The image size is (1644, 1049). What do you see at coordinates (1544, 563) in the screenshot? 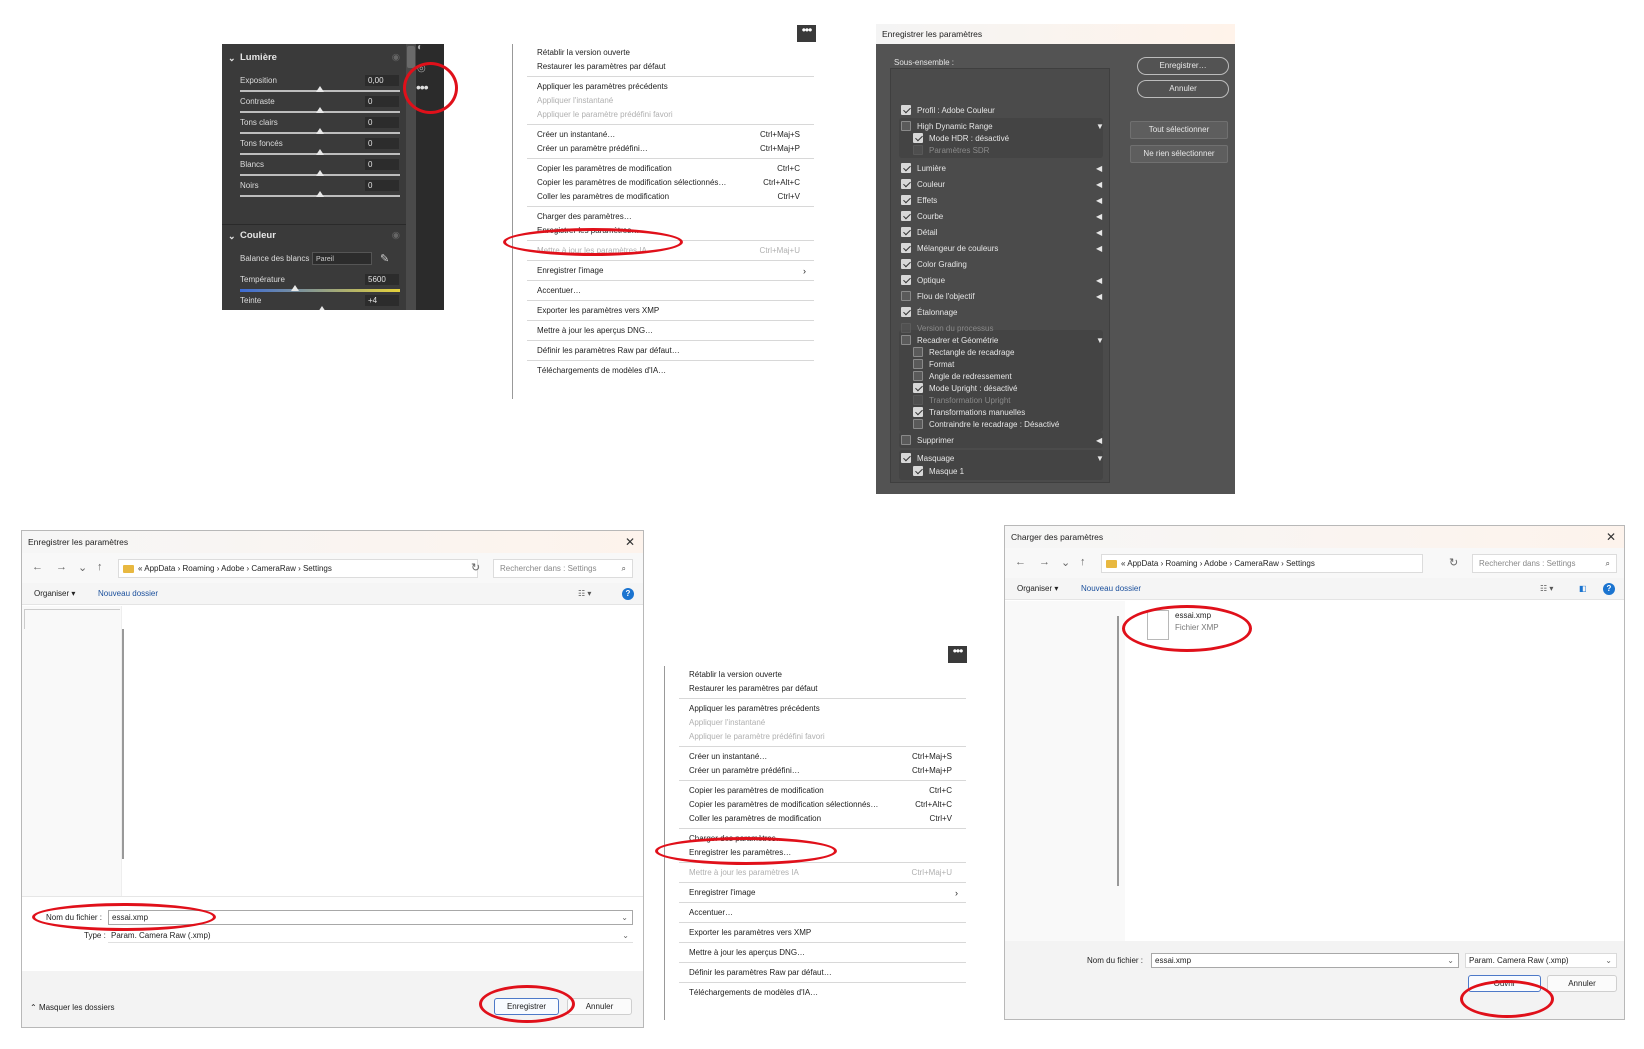
I see `search-input: Rechercher dans : Settings ⌕` at bounding box center [1544, 563].